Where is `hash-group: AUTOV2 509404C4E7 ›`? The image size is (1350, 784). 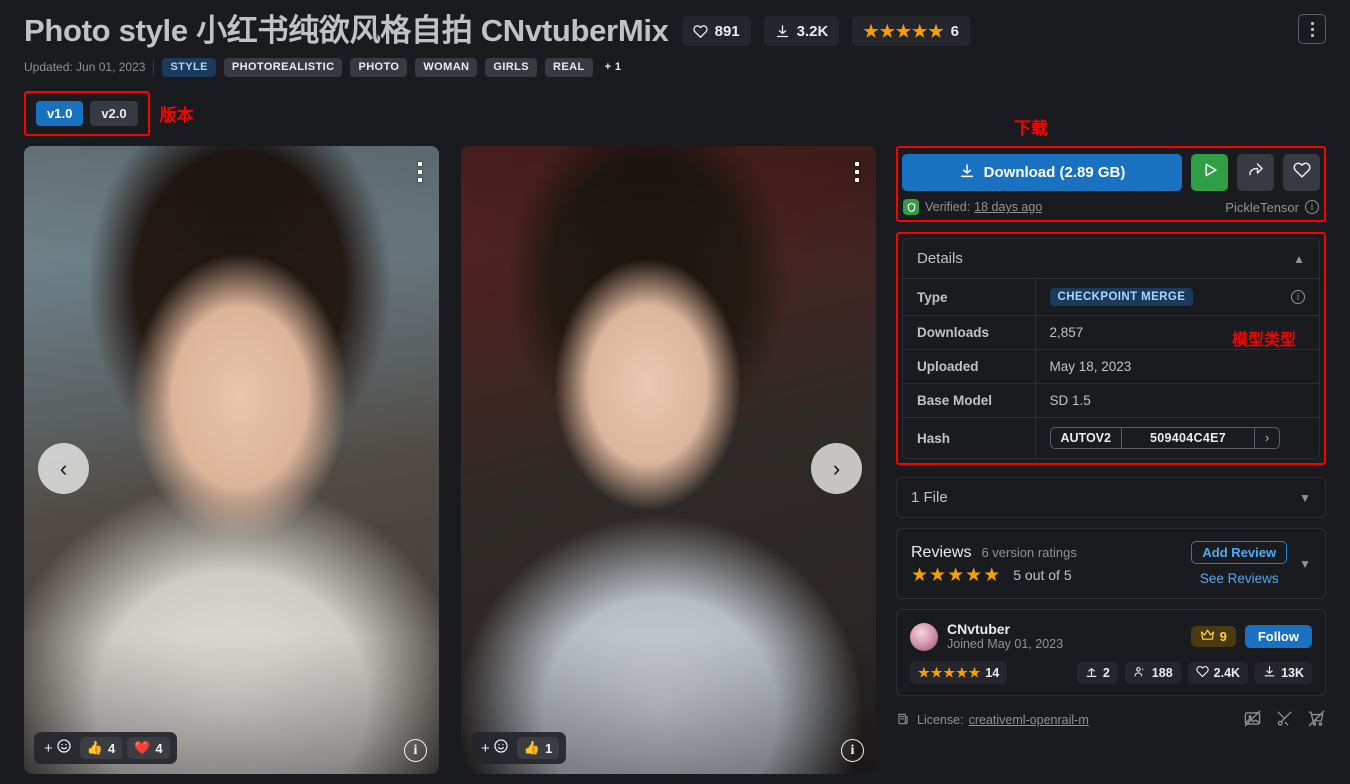
hash-group: AUTOV2 509404C4E7 › is located at coordinates (1165, 438).